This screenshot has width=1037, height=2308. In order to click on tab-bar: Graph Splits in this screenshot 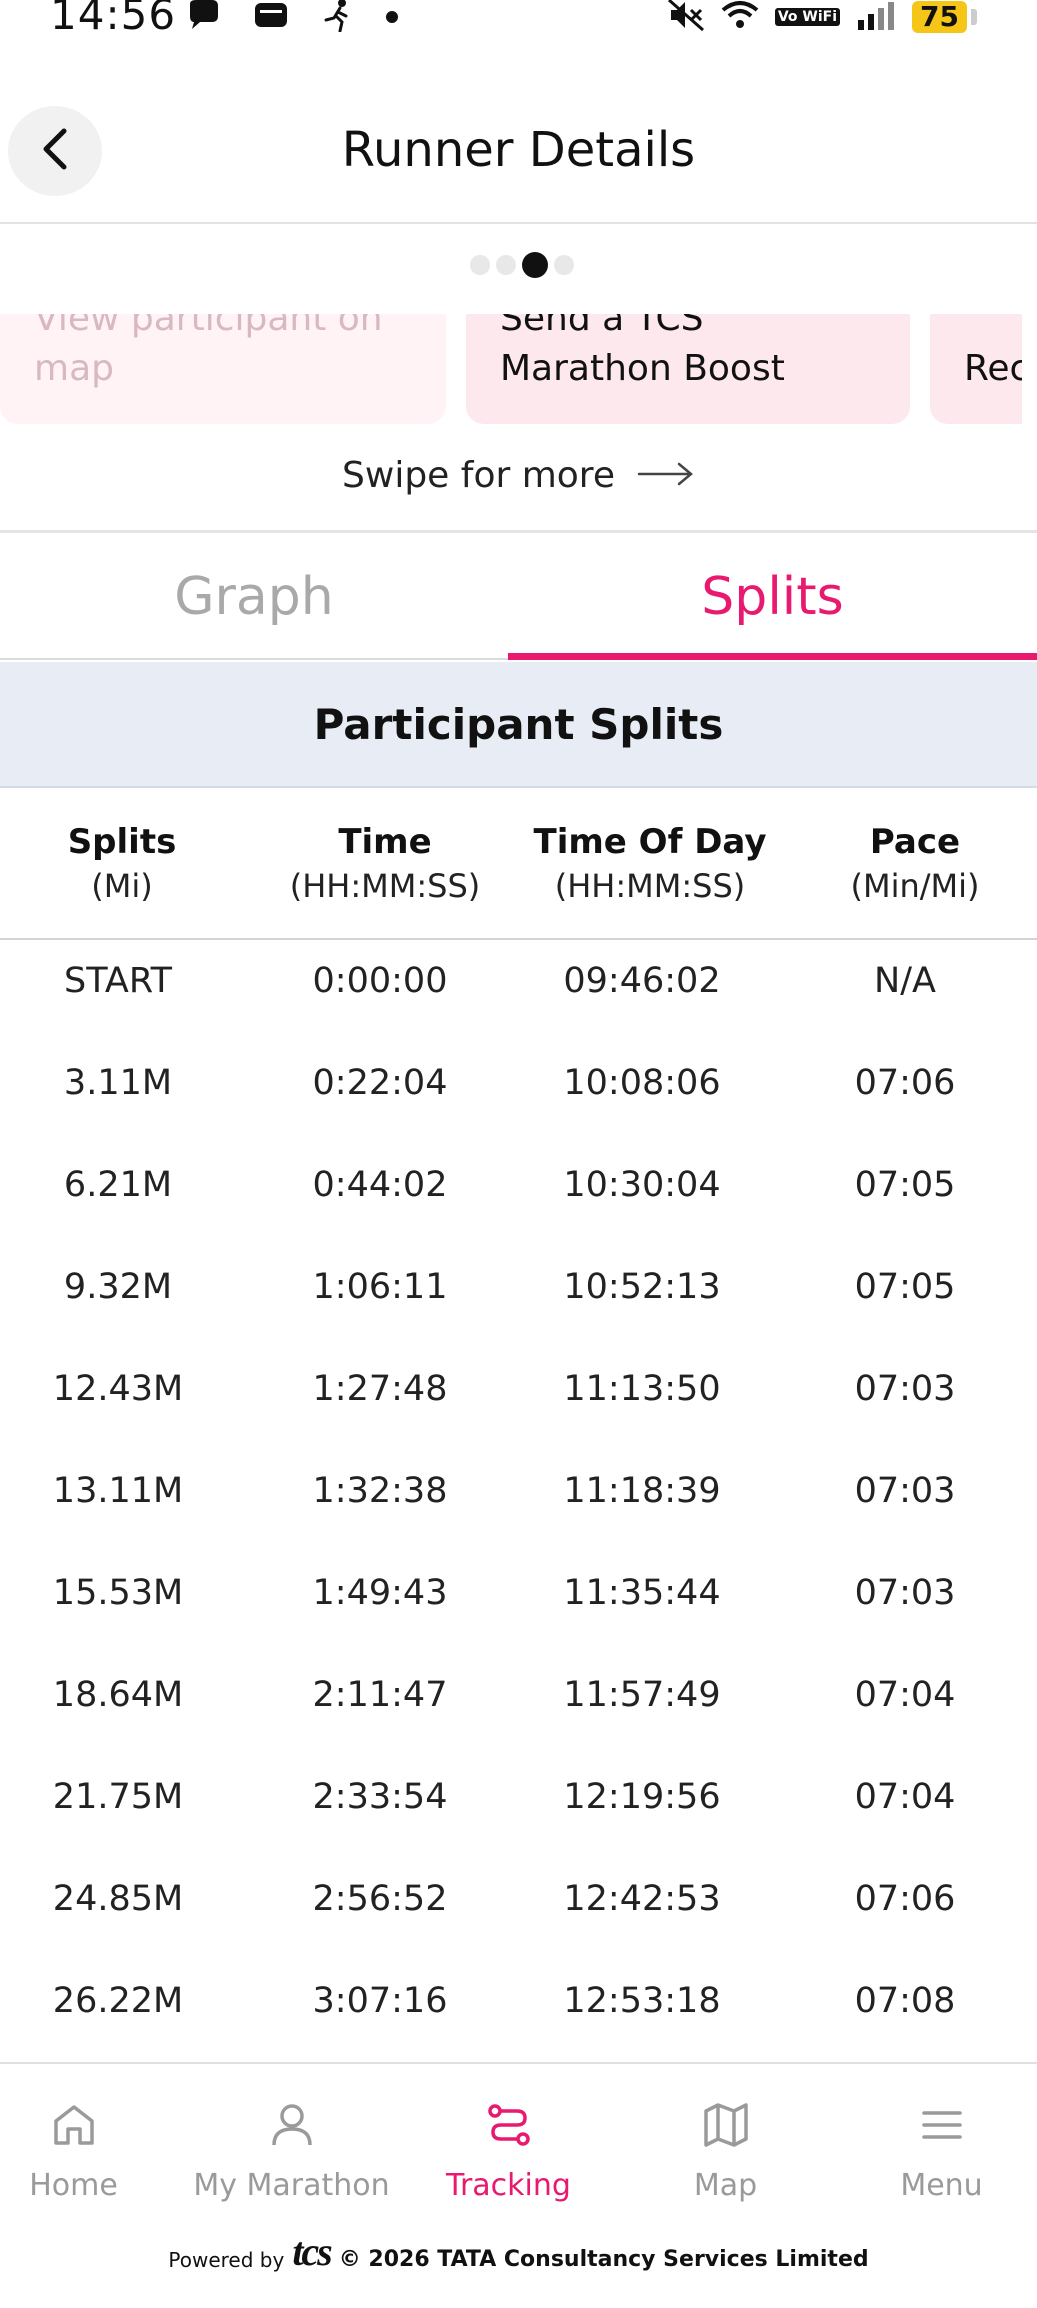, I will do `click(518, 596)`.